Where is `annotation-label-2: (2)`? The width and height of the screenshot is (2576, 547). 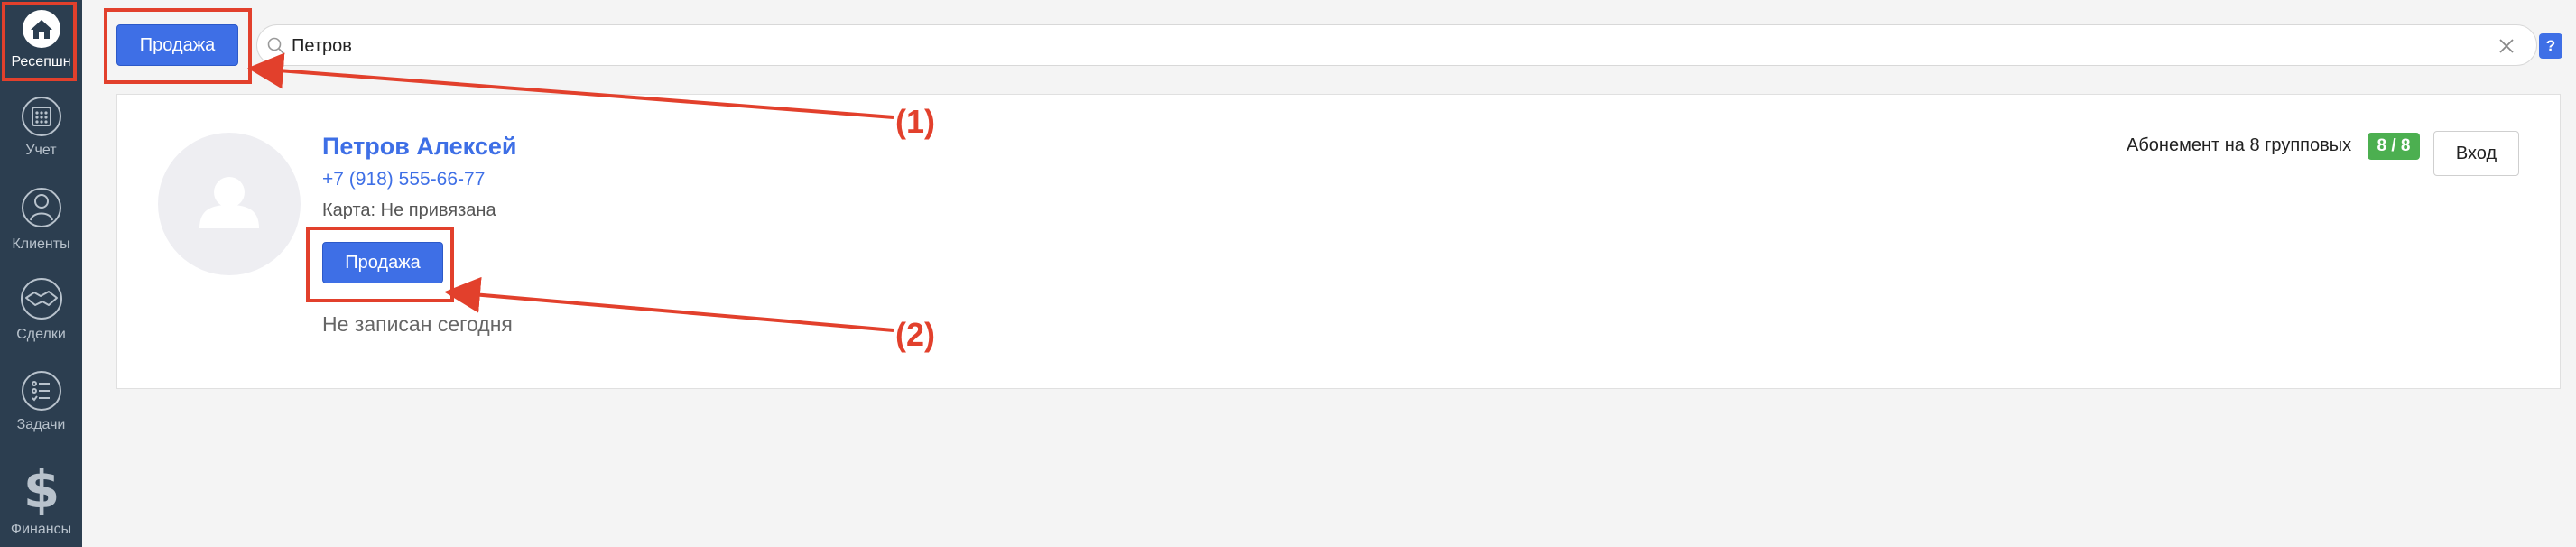
annotation-label-2: (2) is located at coordinates (915, 335).